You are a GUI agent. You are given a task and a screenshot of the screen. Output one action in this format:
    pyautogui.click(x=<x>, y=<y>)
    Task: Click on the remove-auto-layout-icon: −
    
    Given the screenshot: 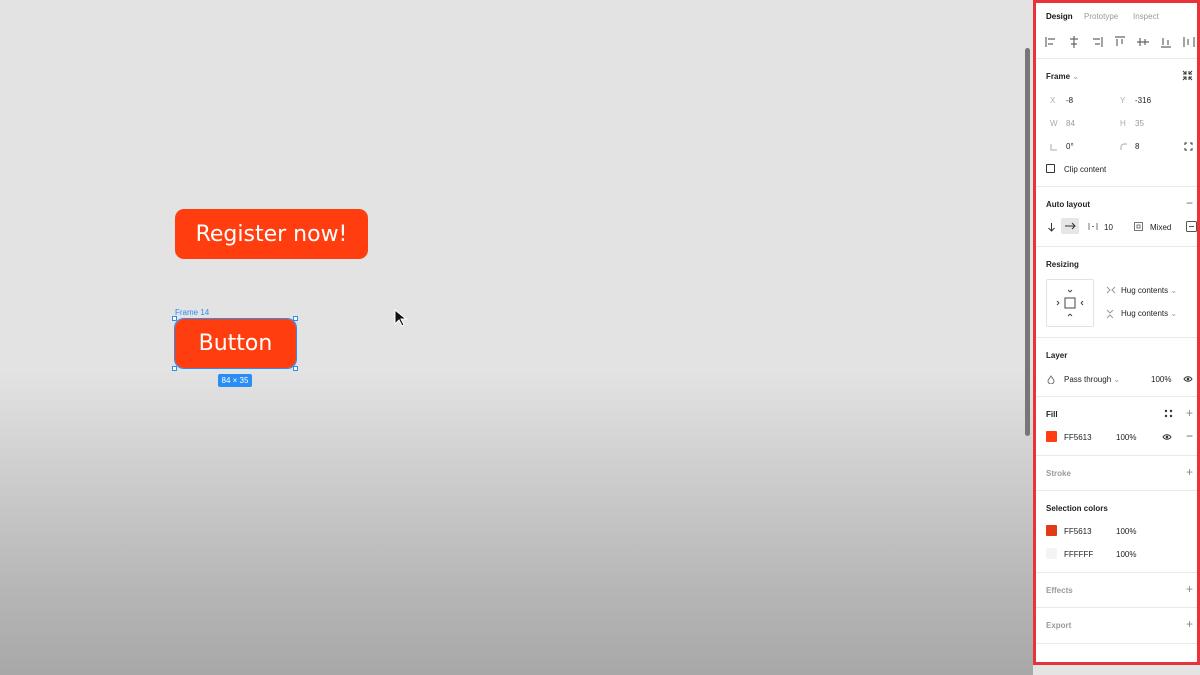 What is the action you would take?
    pyautogui.click(x=1189, y=203)
    